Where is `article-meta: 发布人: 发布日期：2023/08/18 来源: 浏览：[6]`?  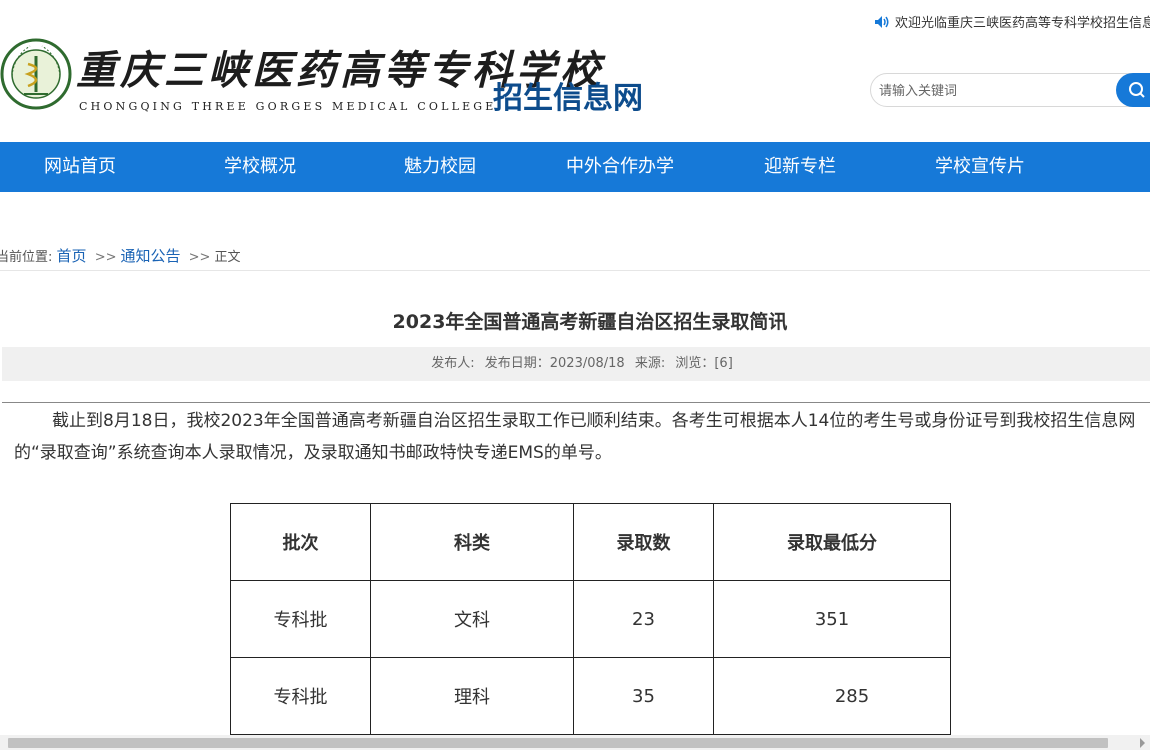
article-meta: 发布人: 发布日期：2023/08/18 来源: 浏览：[6] is located at coordinates (576, 364).